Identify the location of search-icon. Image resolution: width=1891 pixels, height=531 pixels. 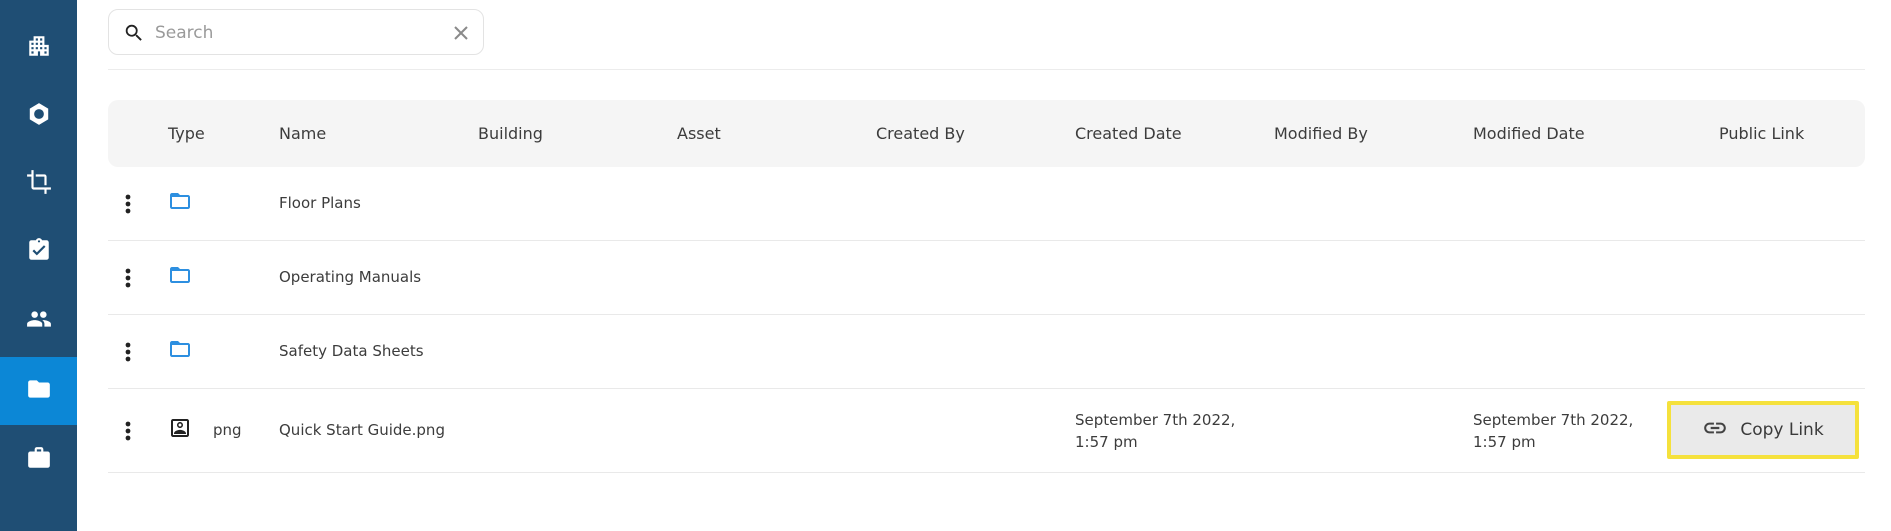
(134, 33).